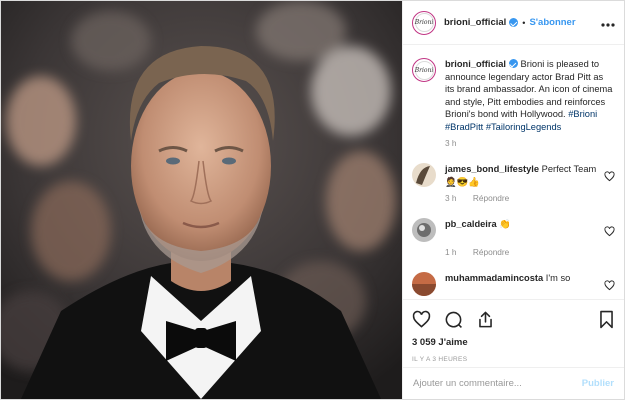  I want to click on comment-age: 3 h, so click(451, 198).